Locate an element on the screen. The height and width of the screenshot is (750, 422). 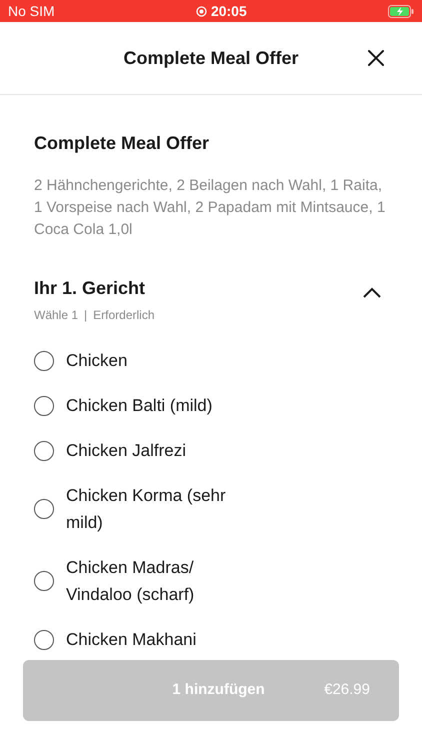
section-title: Ihr 1. Gericht is located at coordinates (90, 288).